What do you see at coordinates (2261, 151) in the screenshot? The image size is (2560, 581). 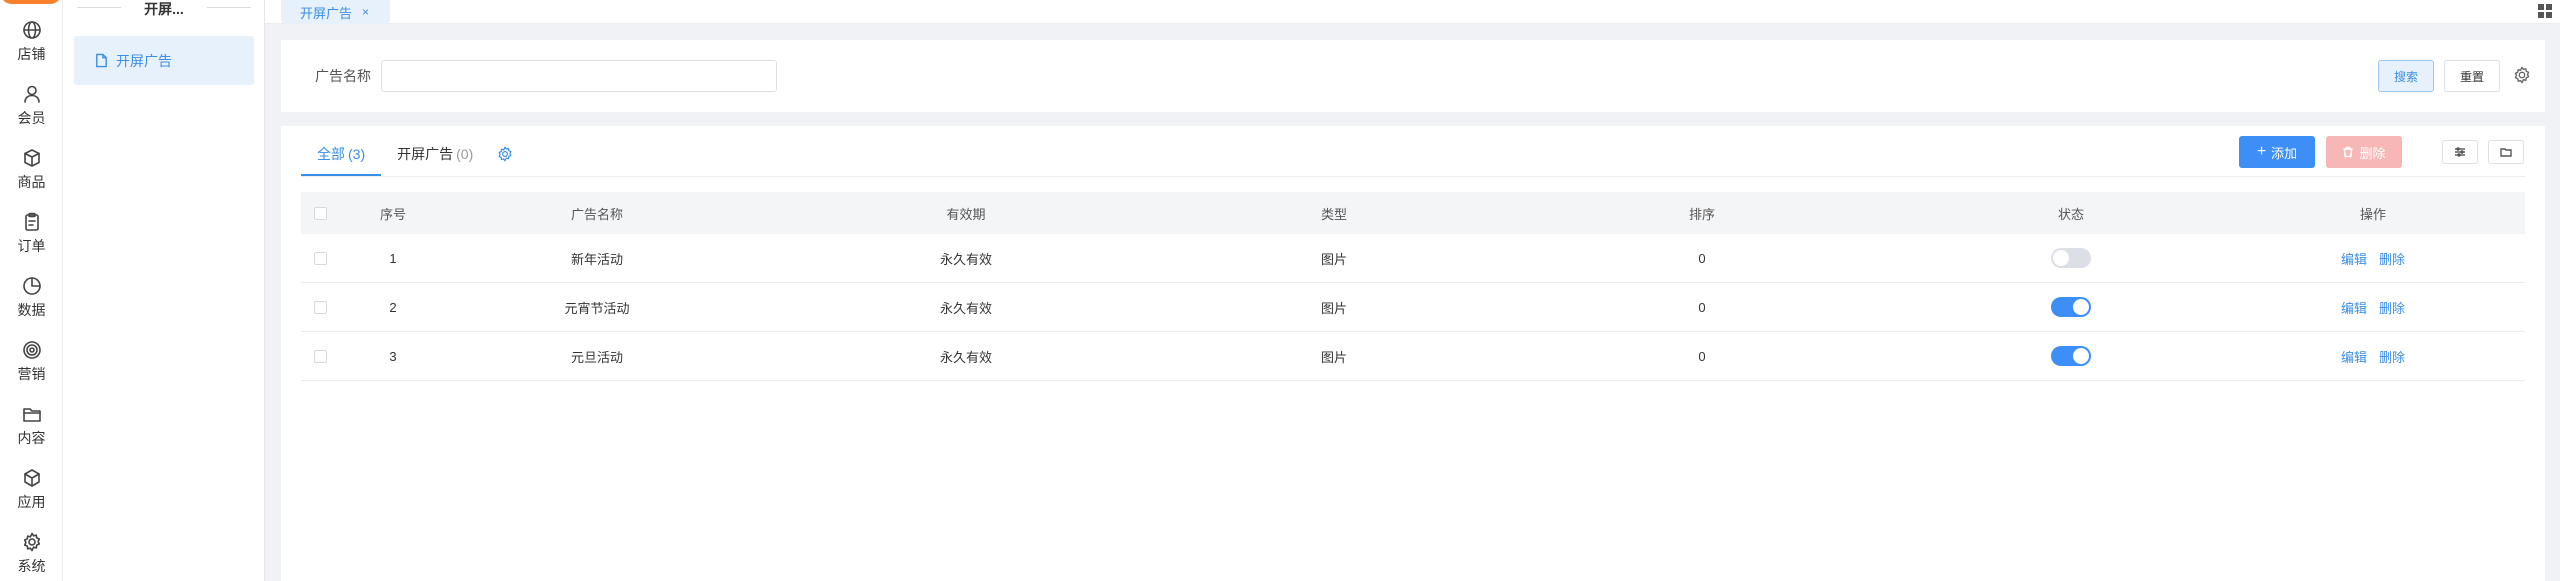 I see `plus-icon: +` at bounding box center [2261, 151].